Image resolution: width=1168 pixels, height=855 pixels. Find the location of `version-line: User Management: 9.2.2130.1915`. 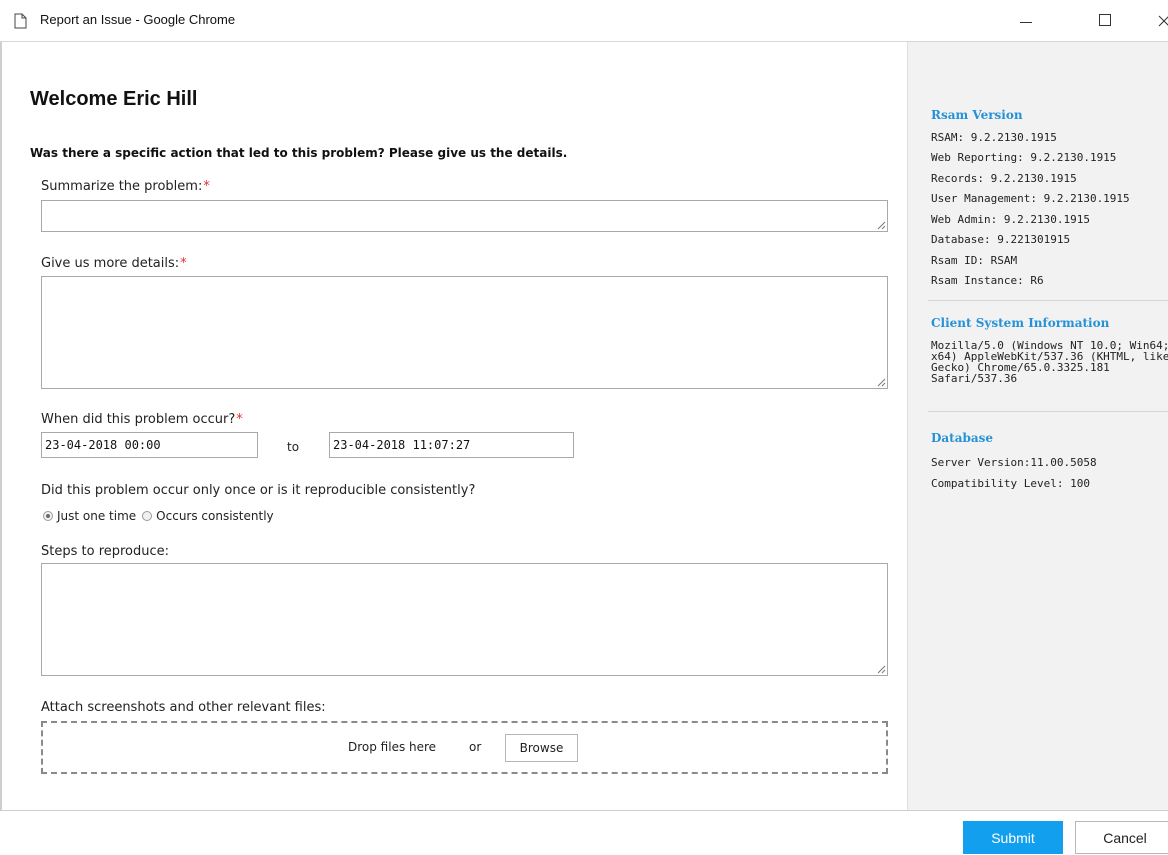

version-line: User Management: 9.2.2130.1915 is located at coordinates (1030, 198).